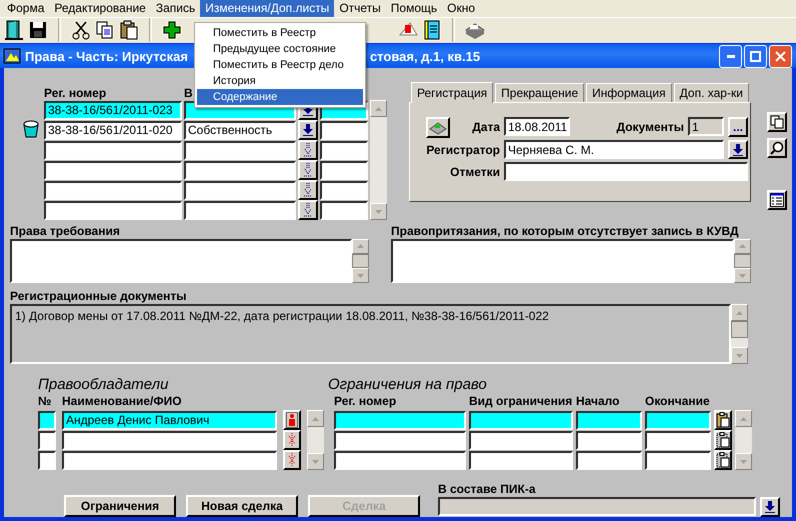 This screenshot has width=796, height=521. I want to click on documents-field: 1, so click(706, 126).